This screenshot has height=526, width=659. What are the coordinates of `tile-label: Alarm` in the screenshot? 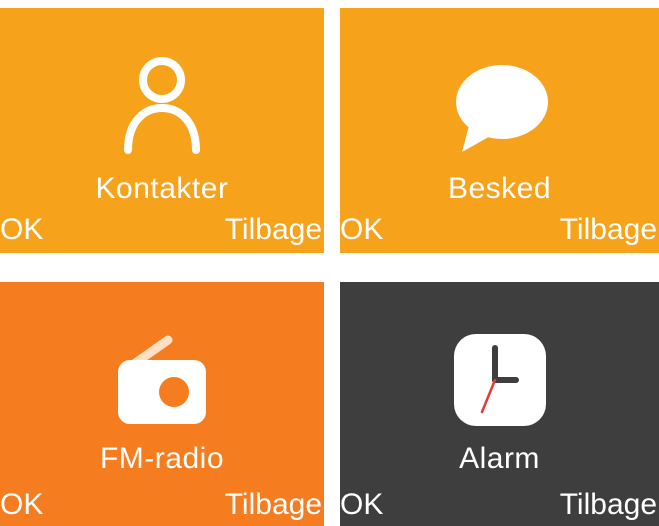 It's located at (499, 458).